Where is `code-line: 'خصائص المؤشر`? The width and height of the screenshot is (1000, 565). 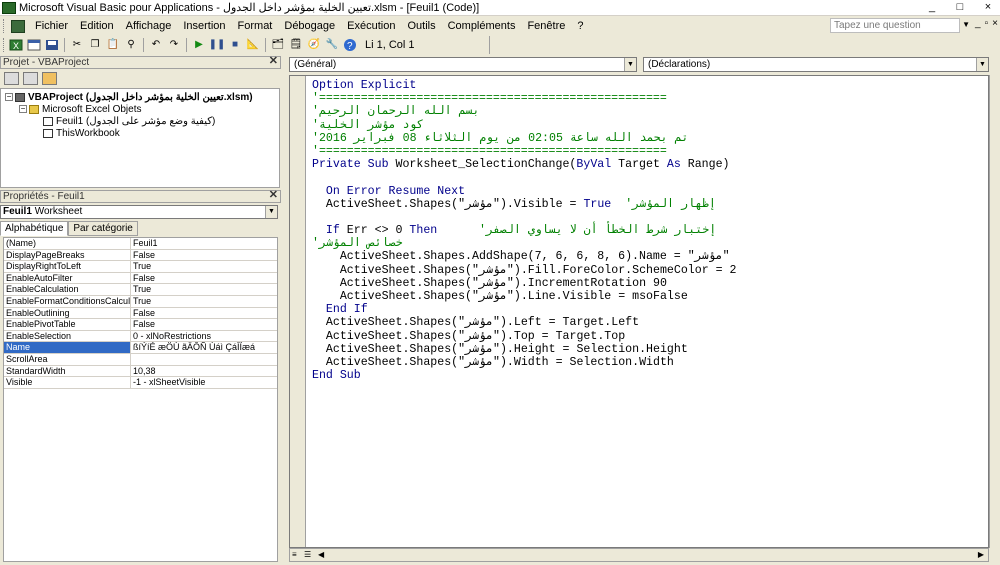 code-line: 'خصائص المؤشر is located at coordinates (524, 243).